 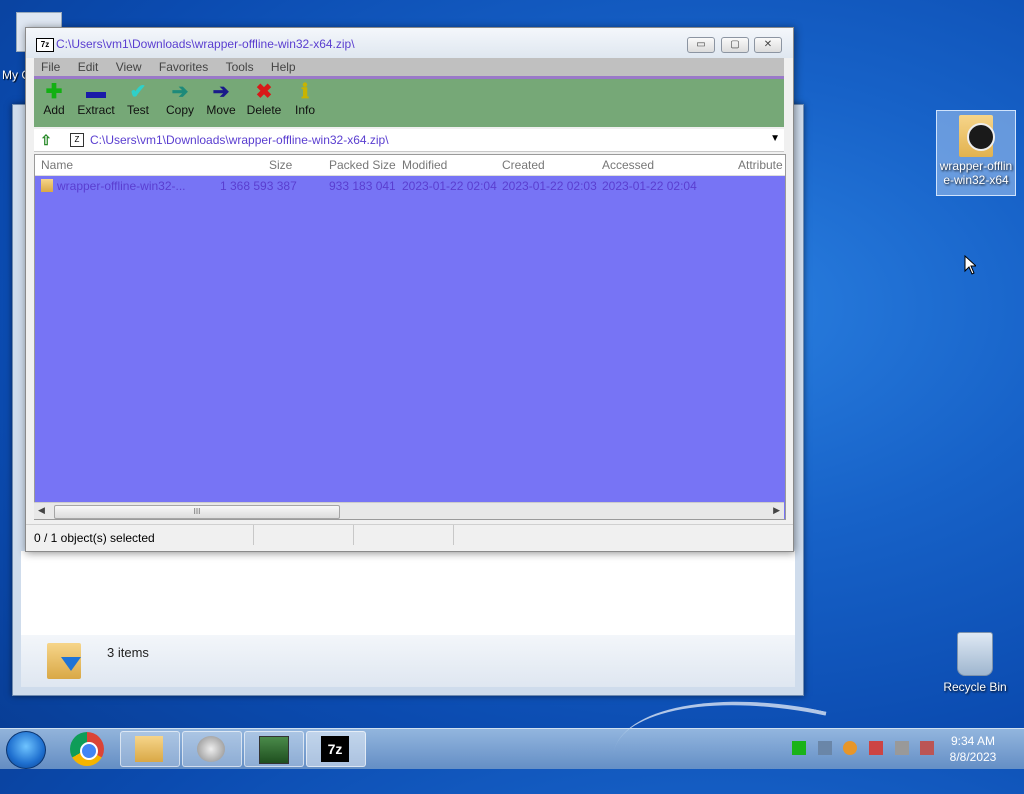 What do you see at coordinates (45, 45) in the screenshot?
I see `sevenzip-app-icon: 7z` at bounding box center [45, 45].